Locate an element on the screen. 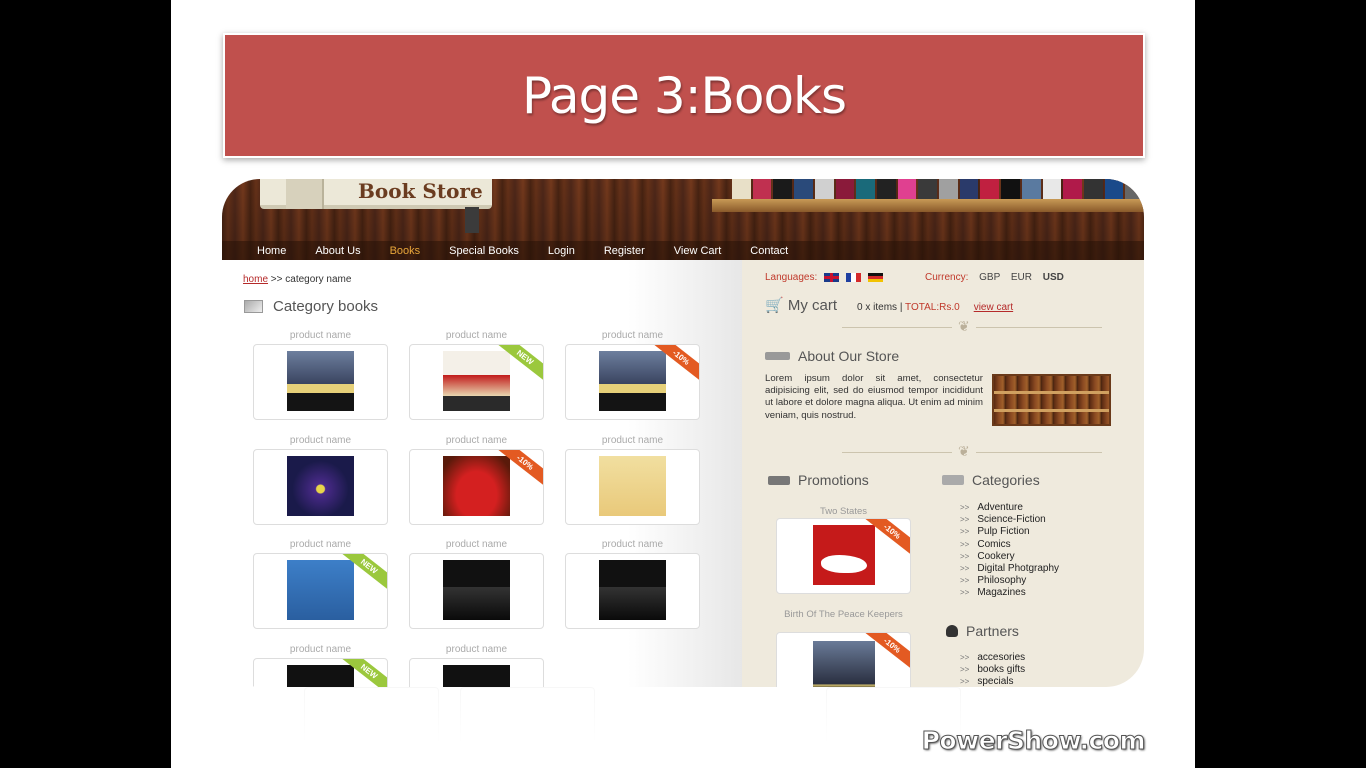 This screenshot has height=768, width=1366. category-item: Philosophy is located at coordinates (1009, 581).